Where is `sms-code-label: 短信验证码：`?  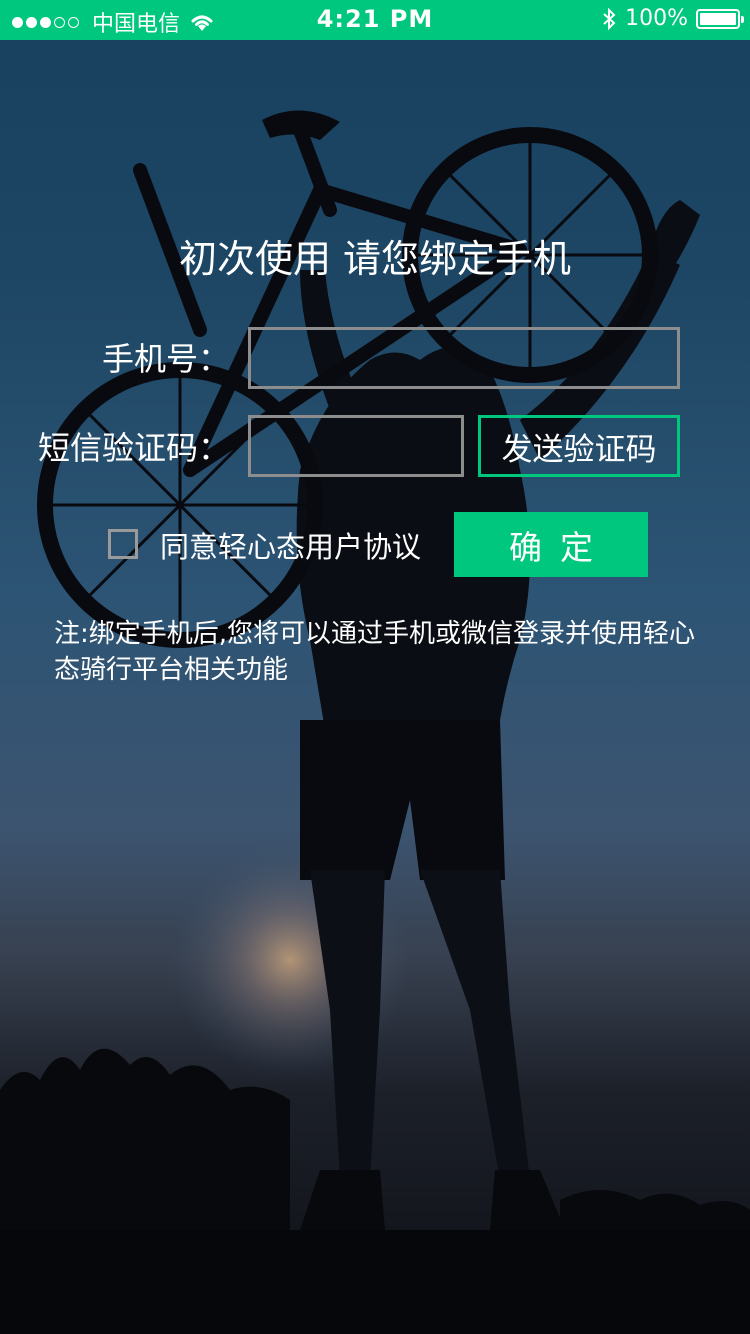 sms-code-label: 短信验证码： is located at coordinates (133, 448).